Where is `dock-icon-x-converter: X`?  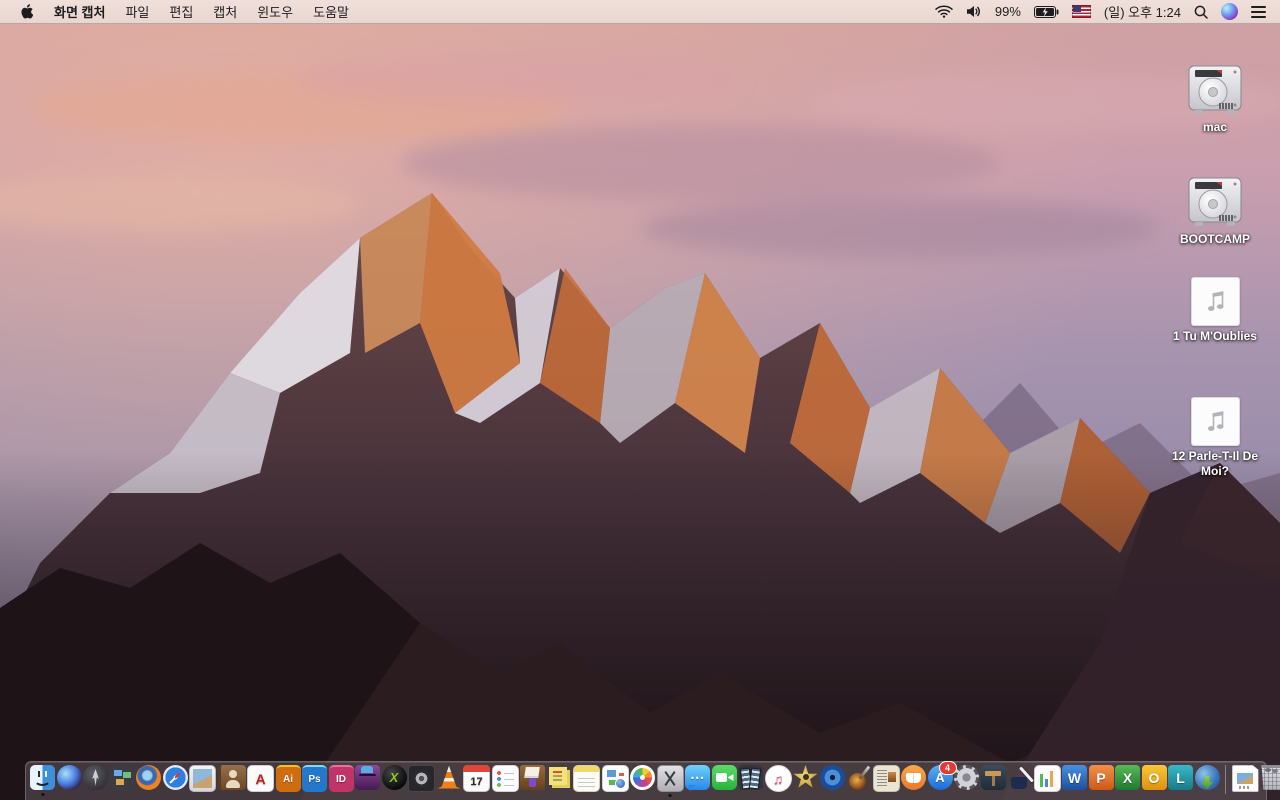 dock-icon-x-converter: X is located at coordinates (394, 777).